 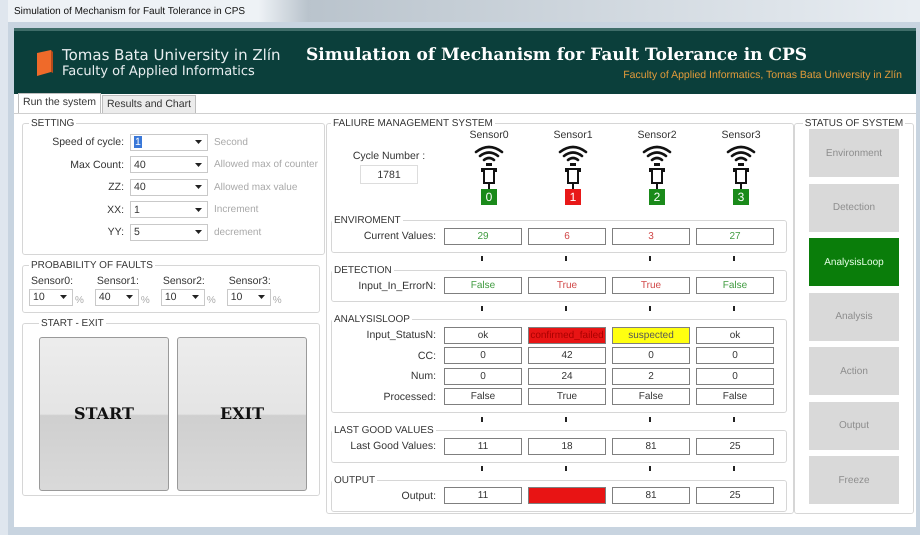 I want to click on window-title: Simulation of Mechanism for Fault Tolerance in CPS, so click(x=130, y=11).